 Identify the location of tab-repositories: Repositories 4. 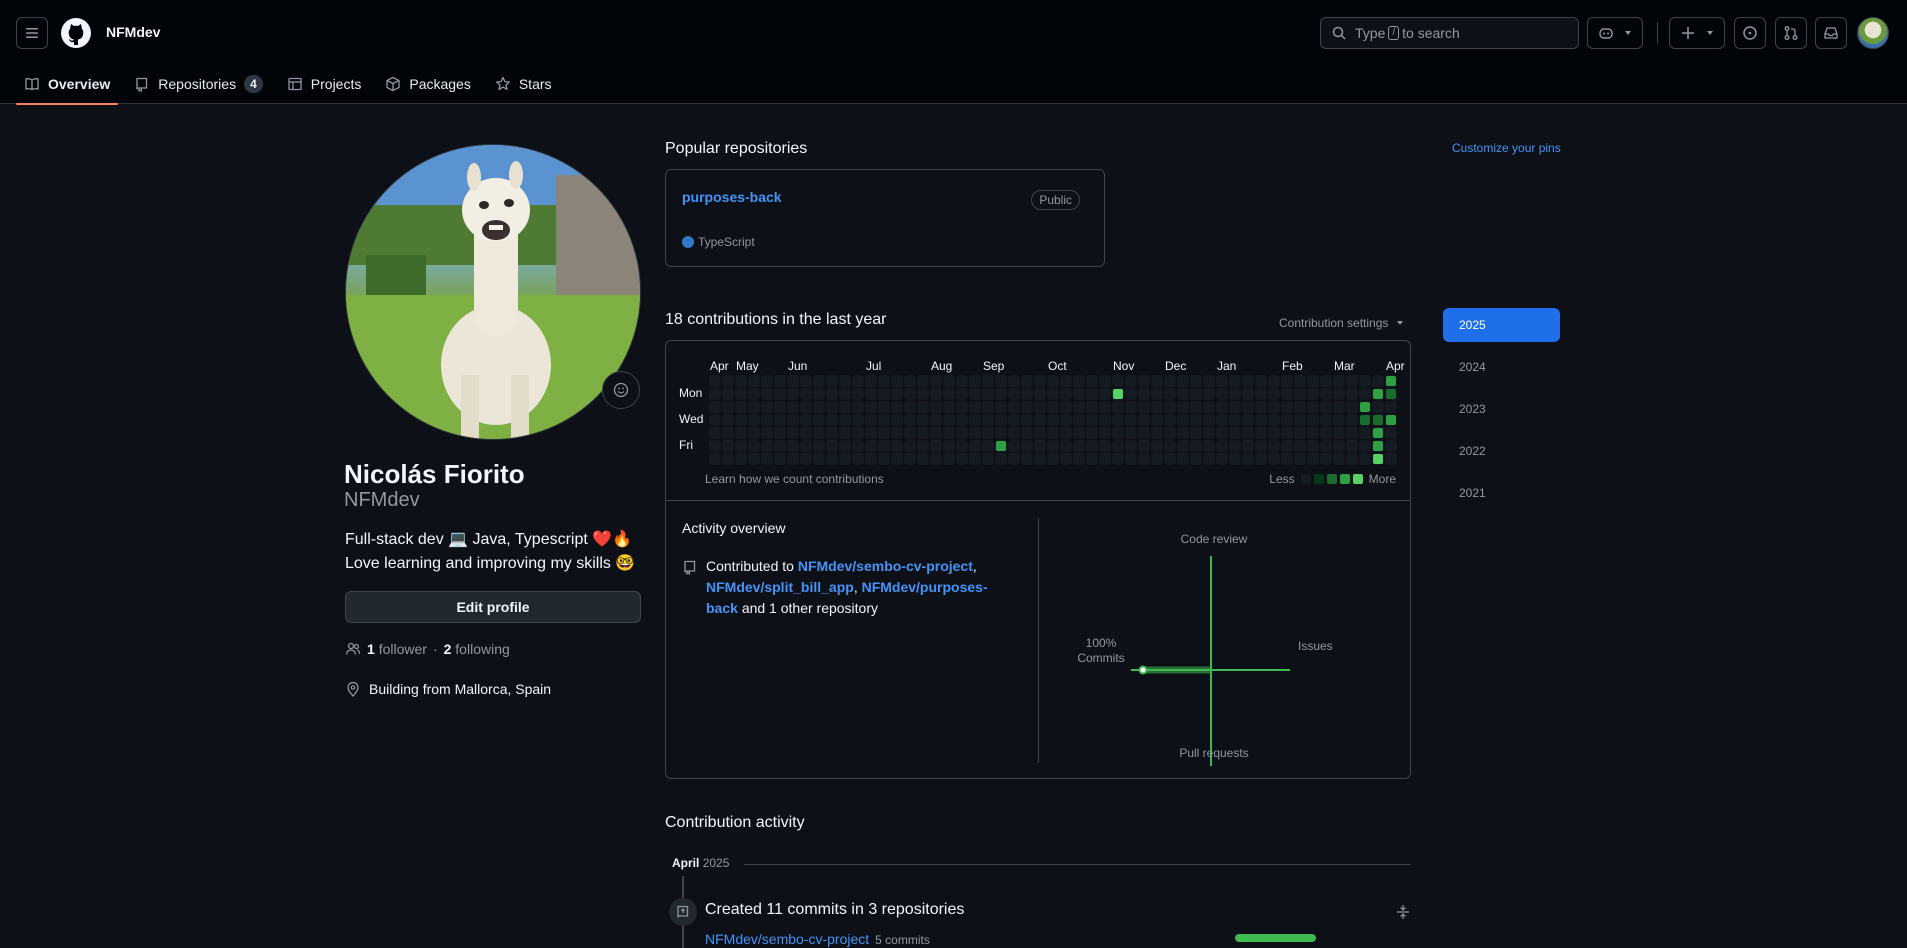
(198, 84).